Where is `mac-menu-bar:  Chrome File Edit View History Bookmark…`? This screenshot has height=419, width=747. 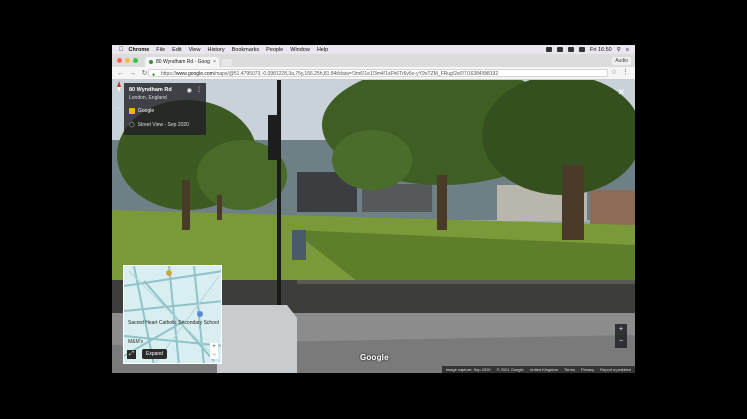
mac-menu-bar:  Chrome File Edit View History Bookmark… is located at coordinates (373, 49).